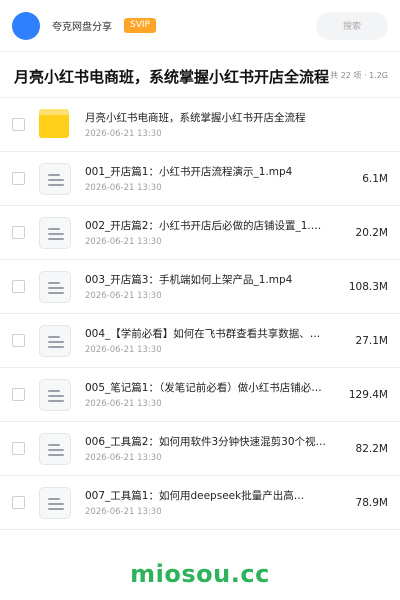  I want to click on share-meta: 共 22 项 · 1.2G, so click(359, 75).